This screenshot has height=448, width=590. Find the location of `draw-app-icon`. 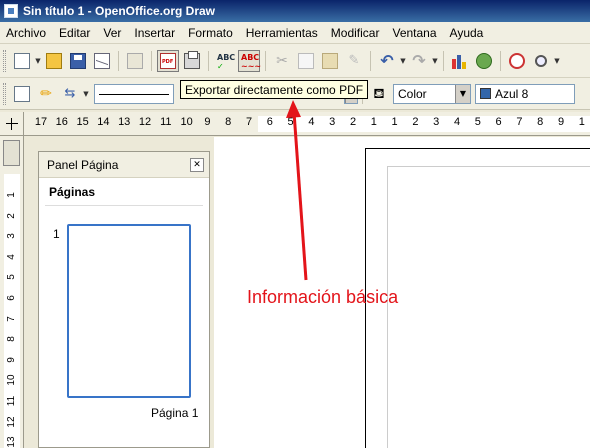

draw-app-icon is located at coordinates (11, 11).